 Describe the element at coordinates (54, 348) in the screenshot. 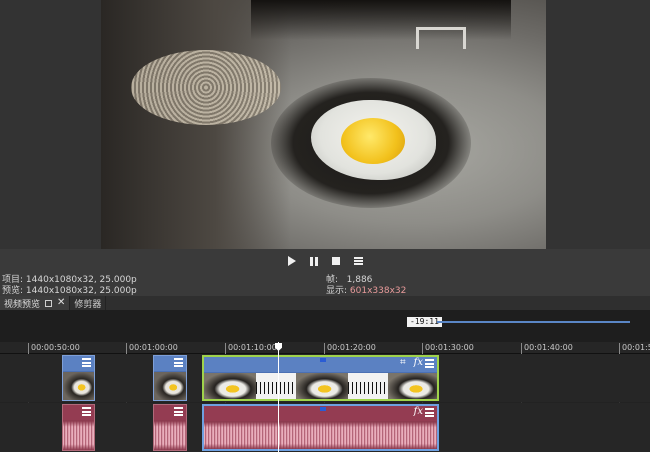

I see `ruler-tick: 00:00:50:00` at that location.